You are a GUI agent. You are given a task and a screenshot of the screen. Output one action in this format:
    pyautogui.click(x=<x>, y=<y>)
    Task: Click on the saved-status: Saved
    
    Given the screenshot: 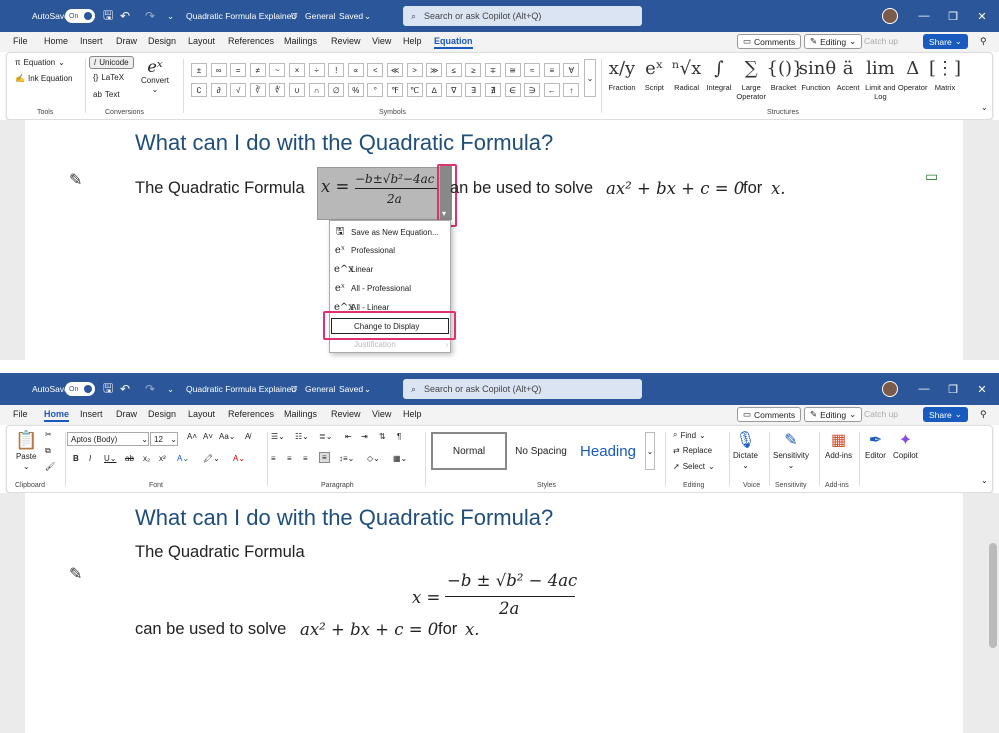 What is the action you would take?
    pyautogui.click(x=351, y=389)
    